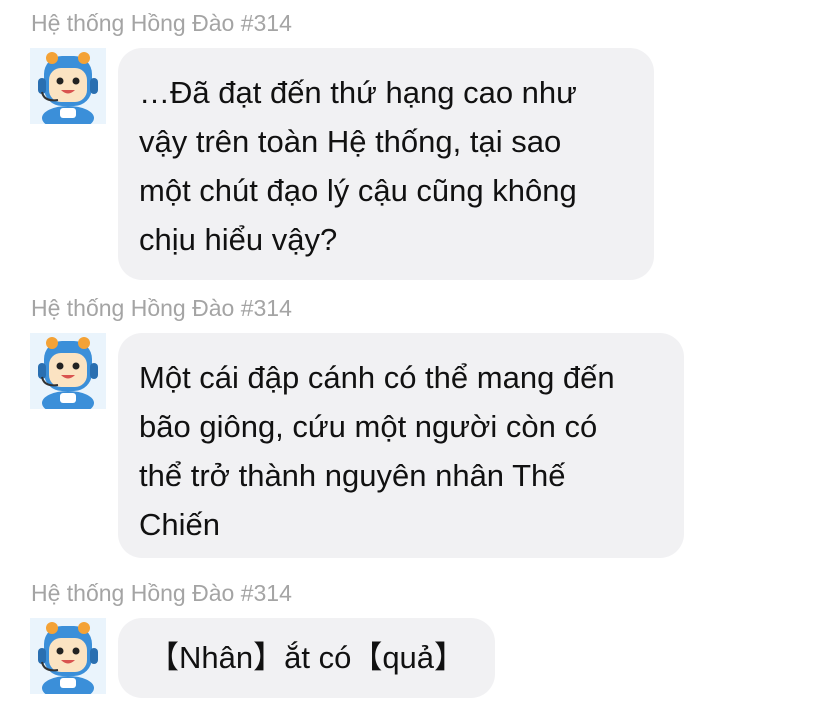  I want to click on message-text: 【Nhân】ắt có【quả】, so click(307, 657).